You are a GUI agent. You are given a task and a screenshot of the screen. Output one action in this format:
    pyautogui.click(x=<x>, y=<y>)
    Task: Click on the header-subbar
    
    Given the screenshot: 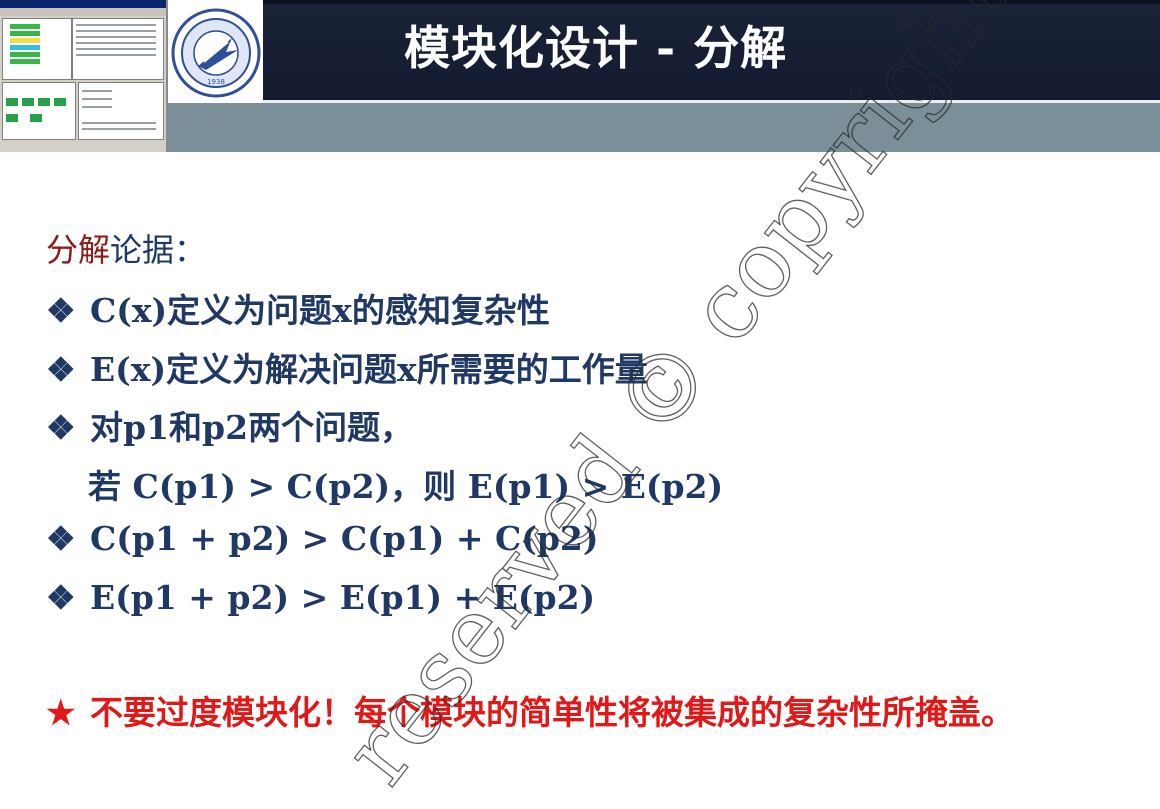 What is the action you would take?
    pyautogui.click(x=711, y=127)
    